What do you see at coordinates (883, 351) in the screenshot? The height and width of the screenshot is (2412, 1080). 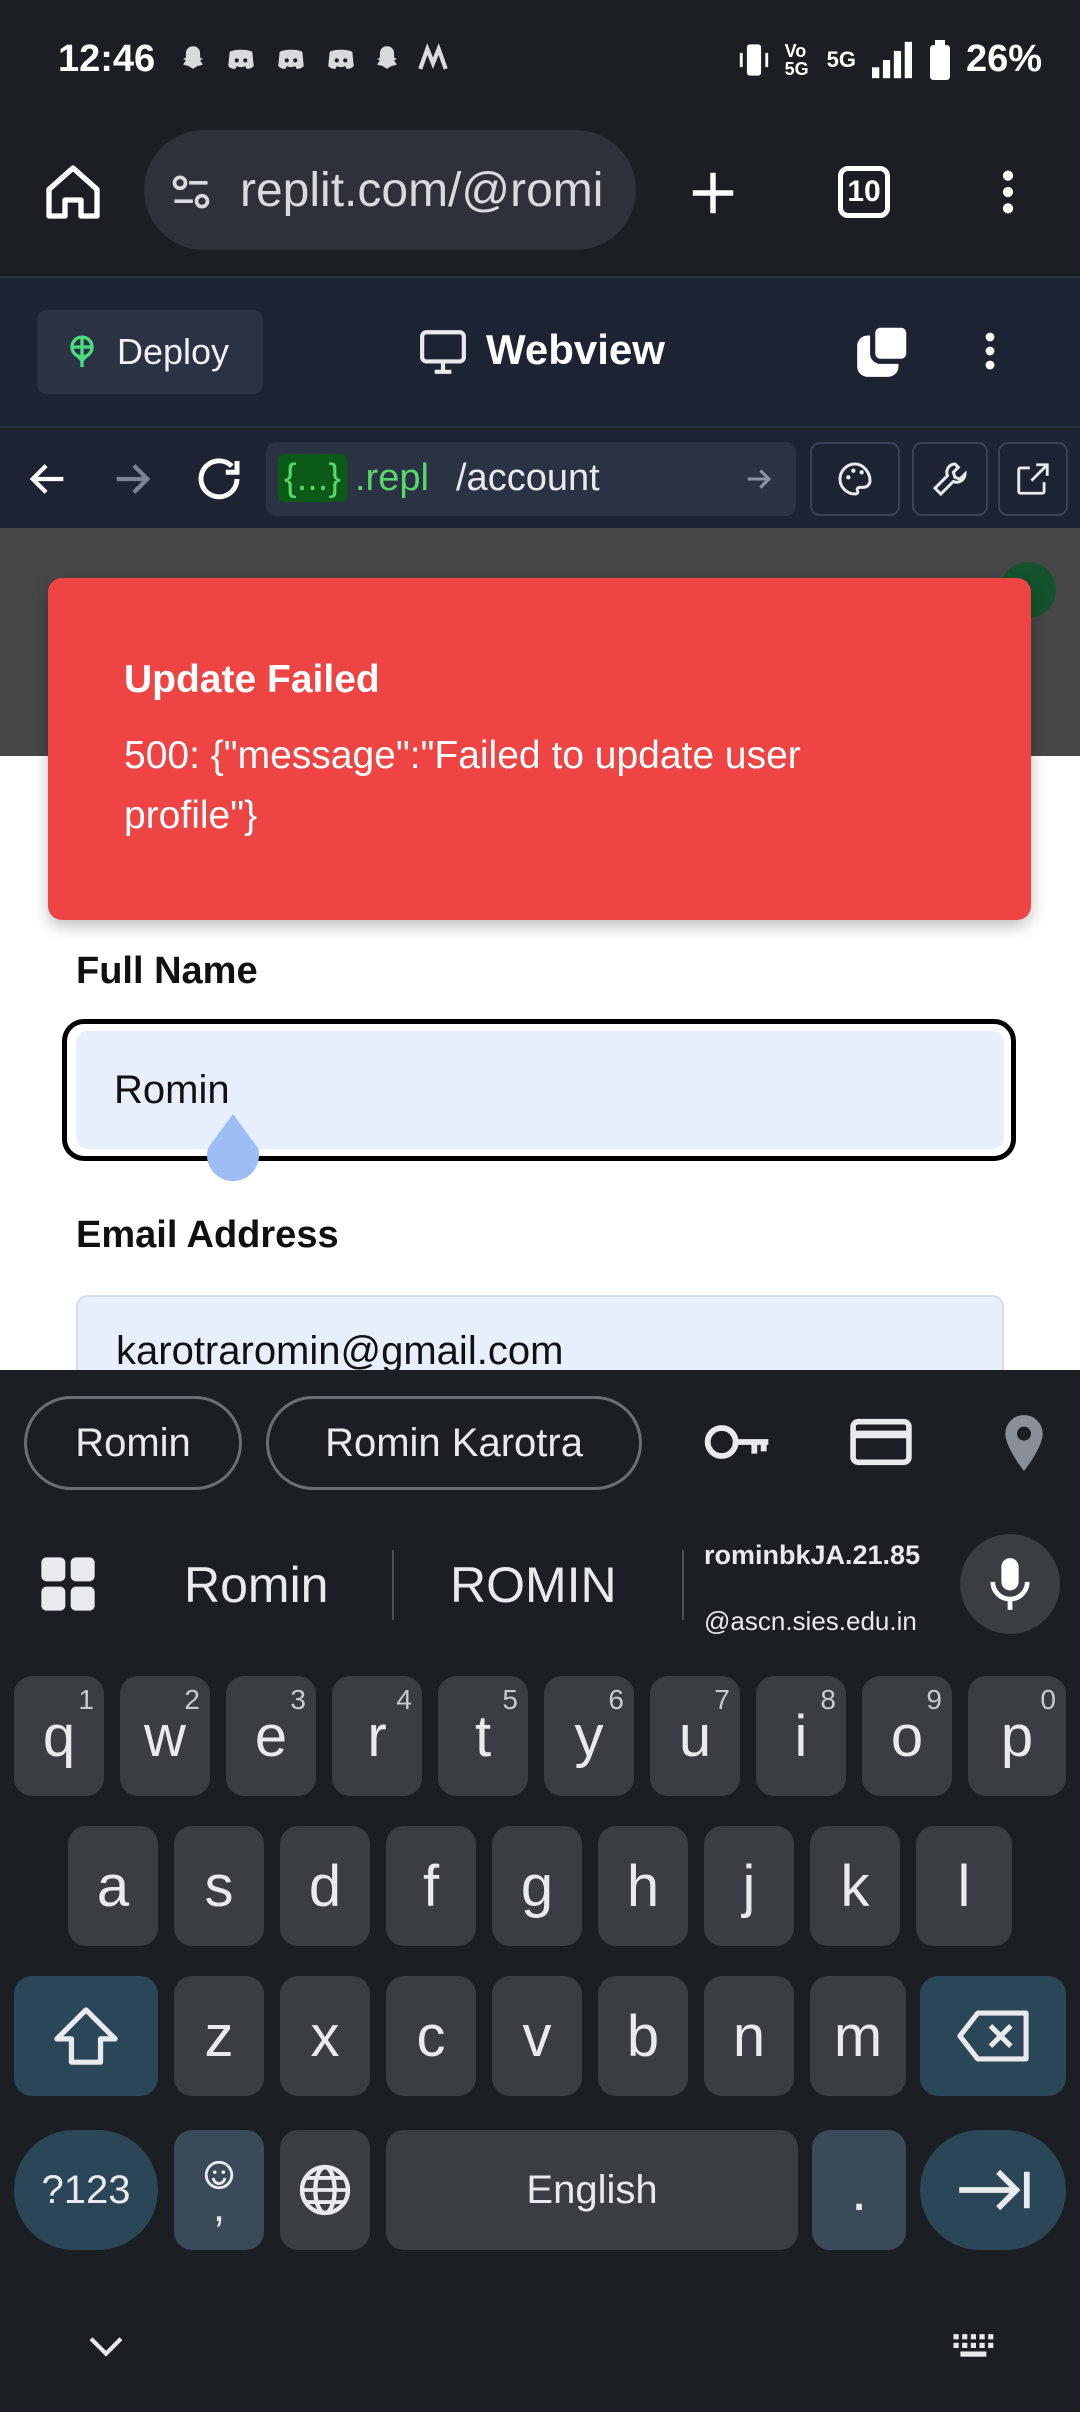 I see `new-tab-pane-icon` at bounding box center [883, 351].